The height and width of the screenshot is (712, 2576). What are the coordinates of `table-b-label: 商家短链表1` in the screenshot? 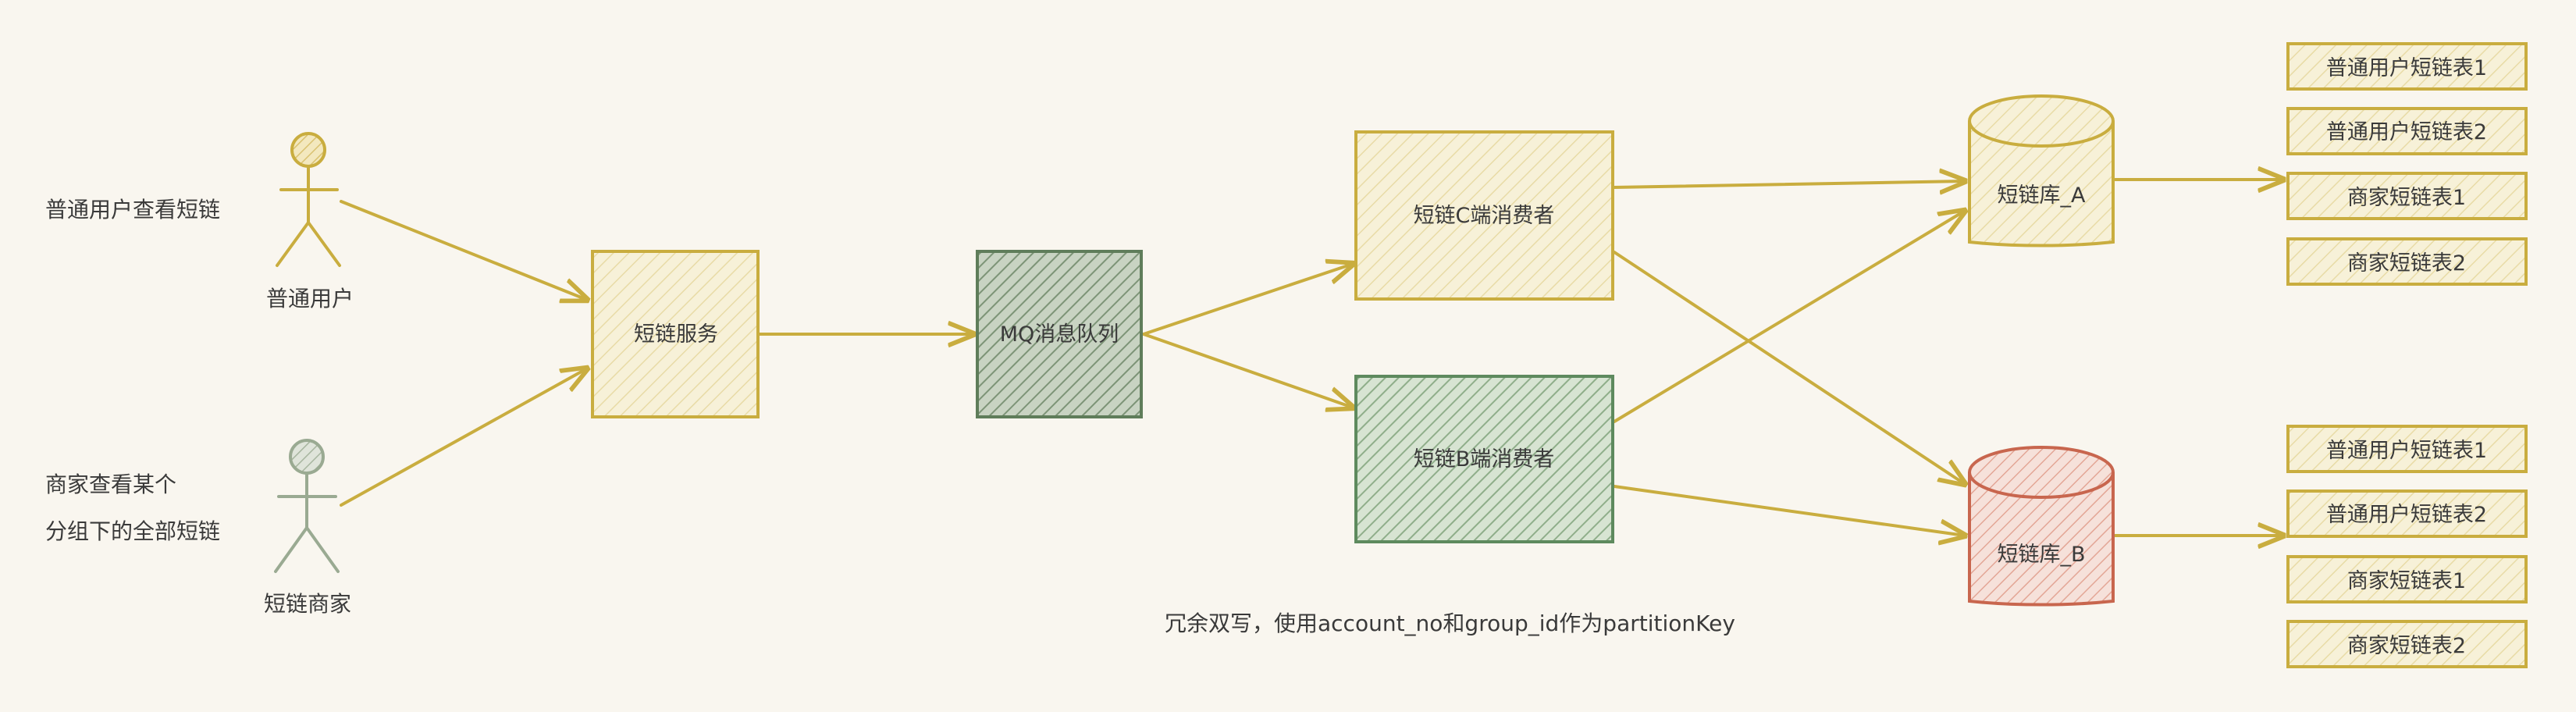 It's located at (2406, 581).